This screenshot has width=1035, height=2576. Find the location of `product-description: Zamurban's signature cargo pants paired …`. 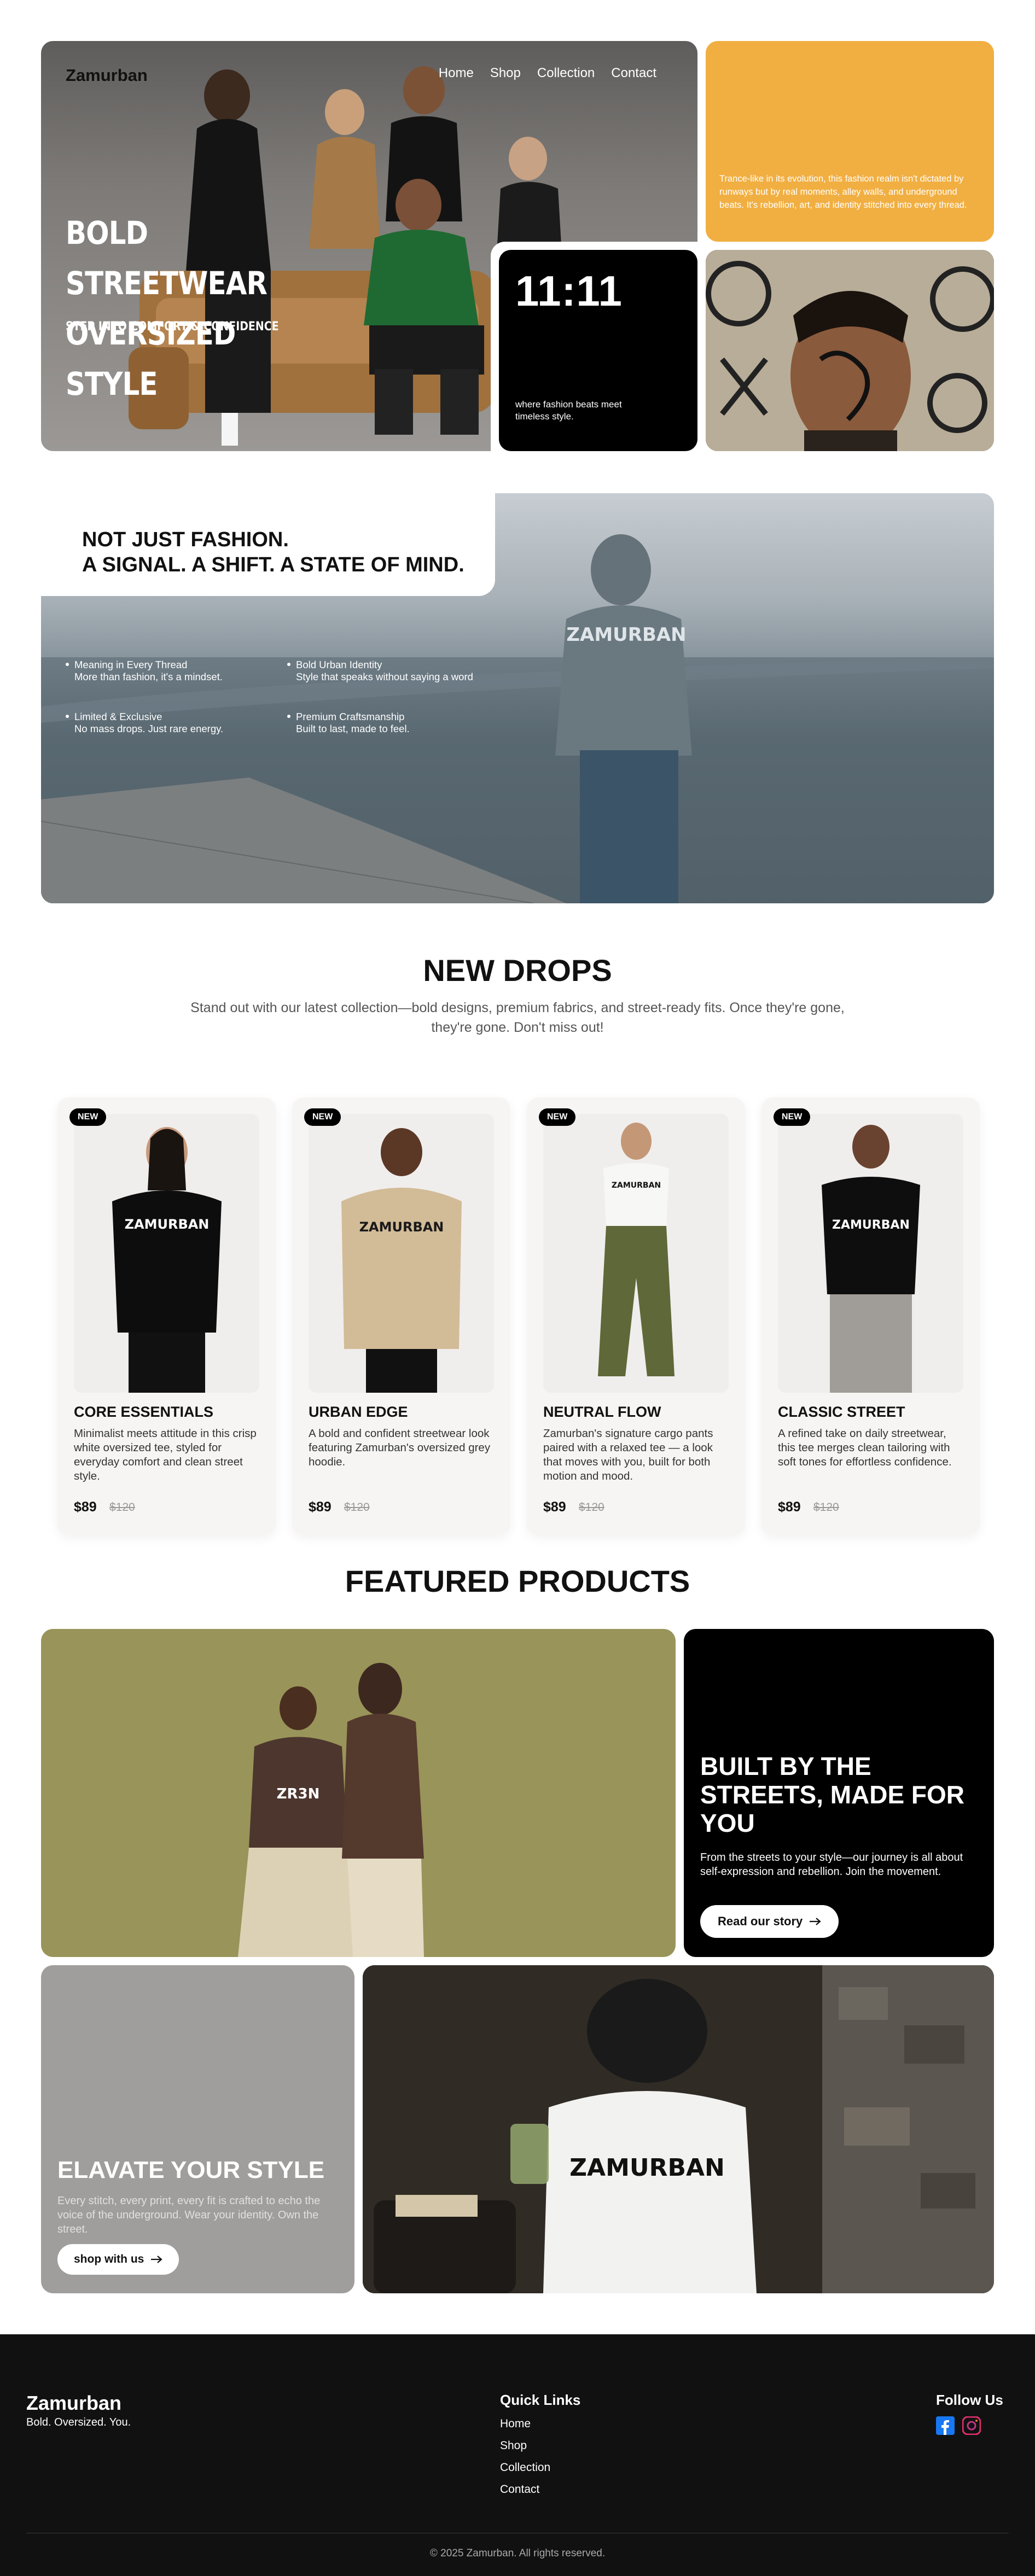

product-description: Zamurban's signature cargo pants paired … is located at coordinates (628, 1454).